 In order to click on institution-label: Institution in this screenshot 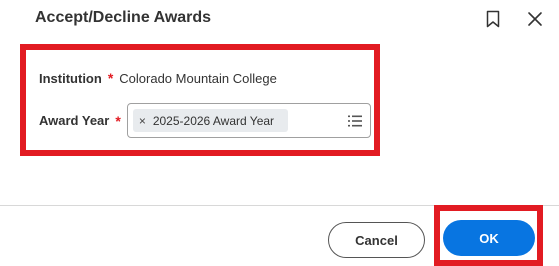, I will do `click(70, 78)`.